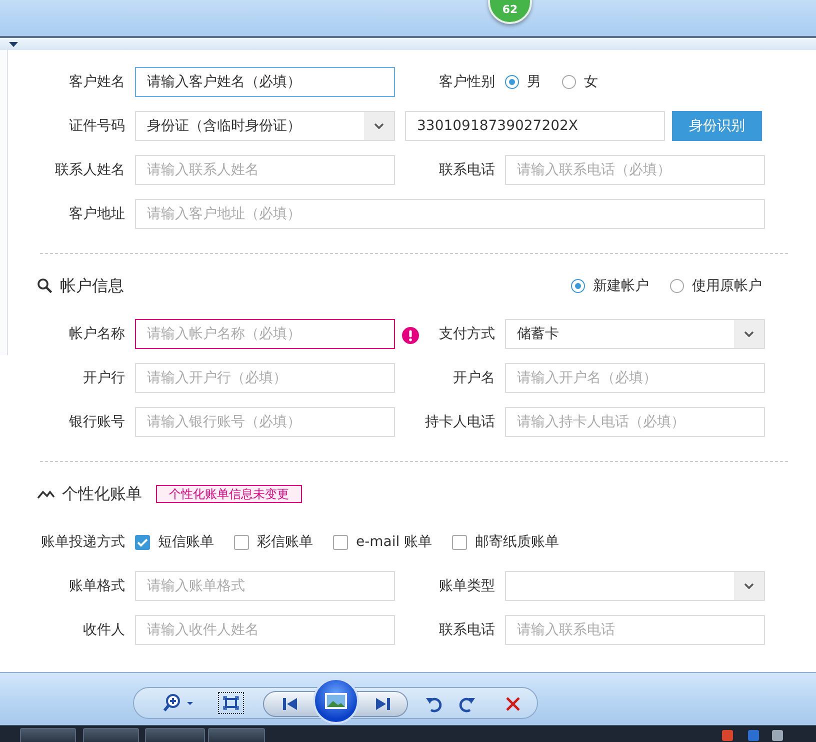  Describe the element at coordinates (285, 542) in the screenshot. I see `checkbox-label: 彩信账单` at that location.